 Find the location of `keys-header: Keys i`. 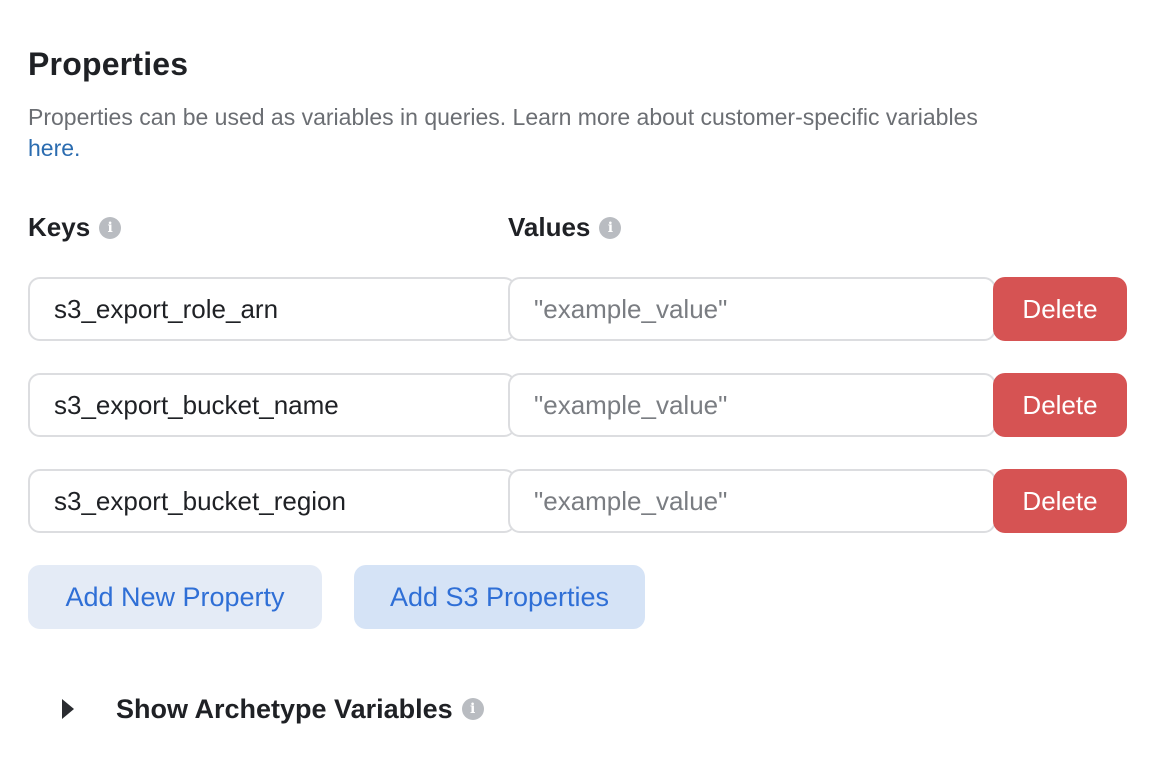

keys-header: Keys i is located at coordinates (75, 227).